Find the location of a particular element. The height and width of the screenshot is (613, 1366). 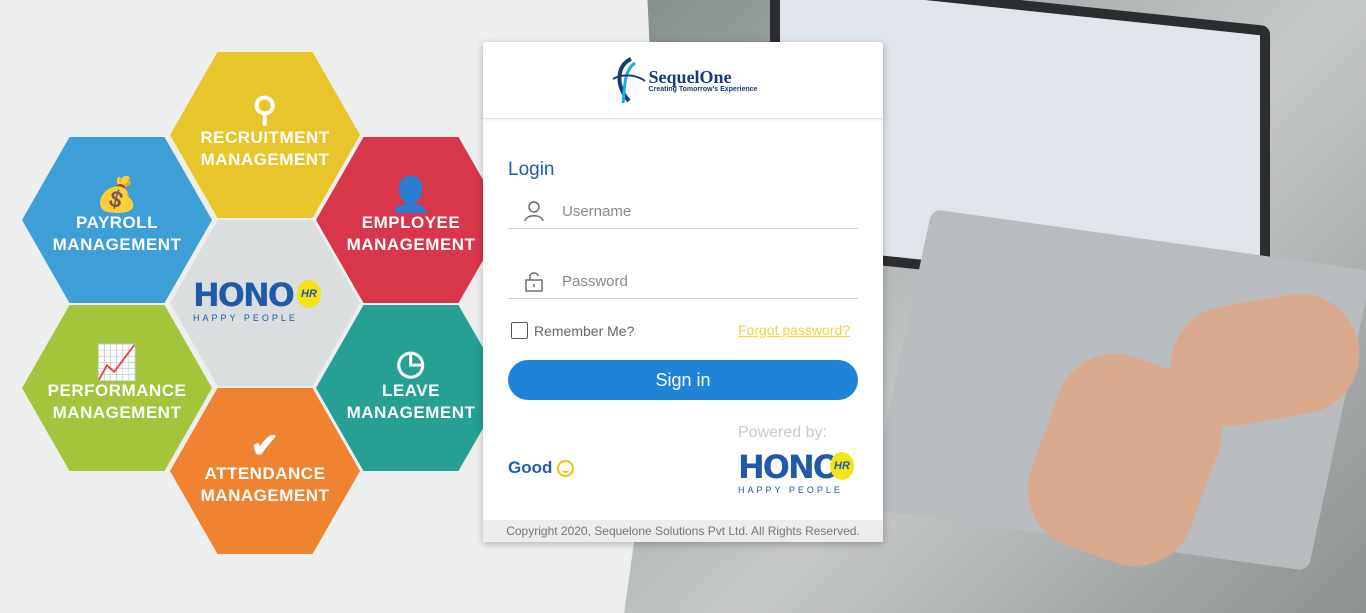

mood-indicator: Good is located at coordinates (541, 468).